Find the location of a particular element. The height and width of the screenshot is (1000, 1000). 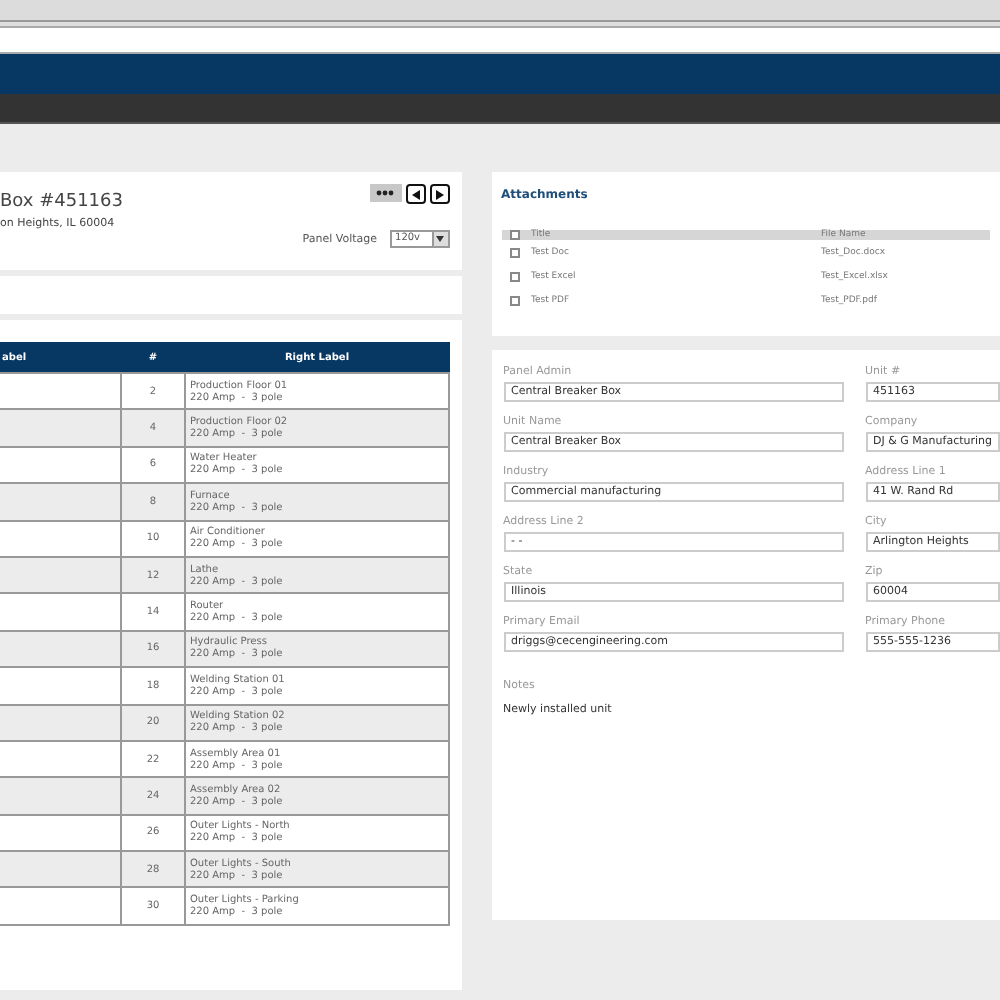

address-bar is located at coordinates (500, 40).